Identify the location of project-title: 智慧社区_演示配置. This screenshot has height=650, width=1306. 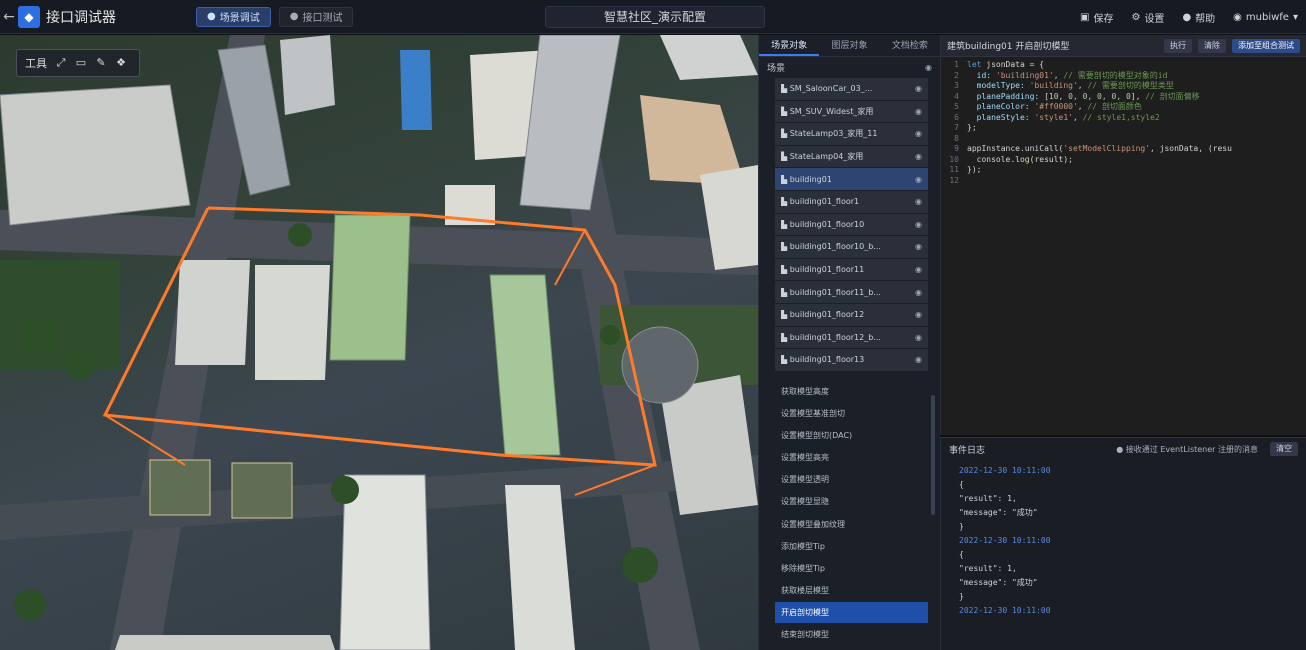
(655, 17).